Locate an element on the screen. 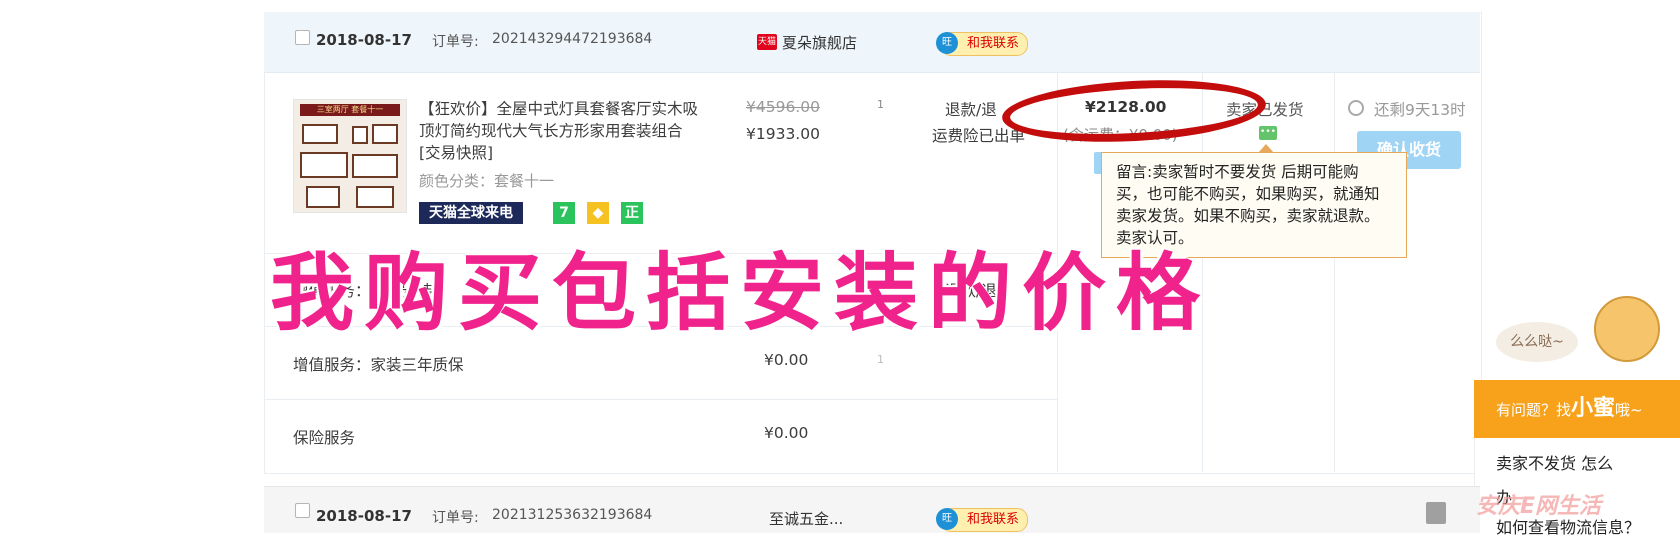  quality-badge-icon: ◆ is located at coordinates (598, 213).